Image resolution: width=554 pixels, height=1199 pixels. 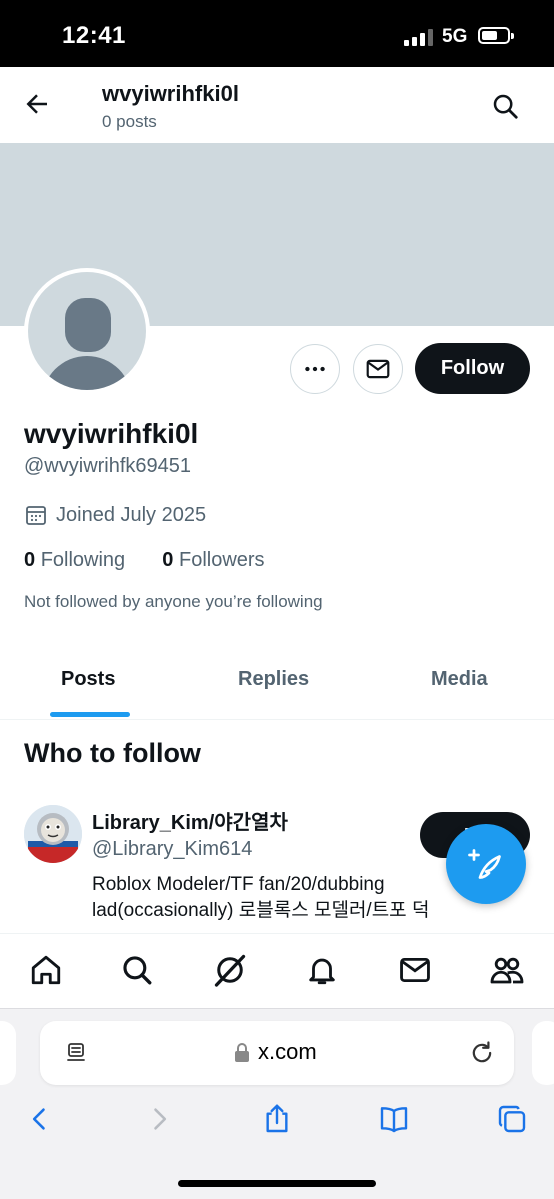 I want to click on tabs-button, so click(x=512, y=1119).